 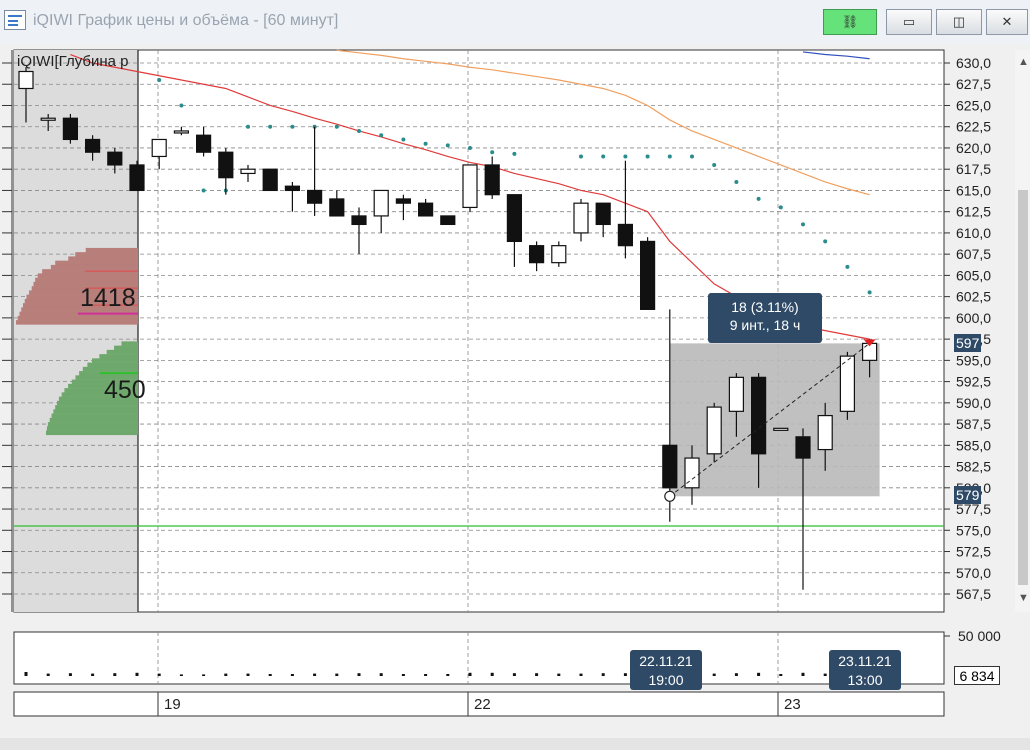 I want to click on price-tick-label: 575,0, so click(x=973, y=530).